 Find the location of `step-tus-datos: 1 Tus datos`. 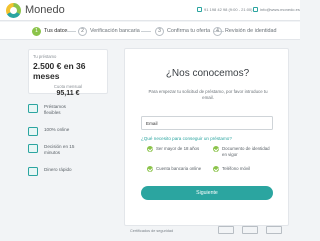

step-tus-datos: 1 Tus datos is located at coordinates (49, 31).